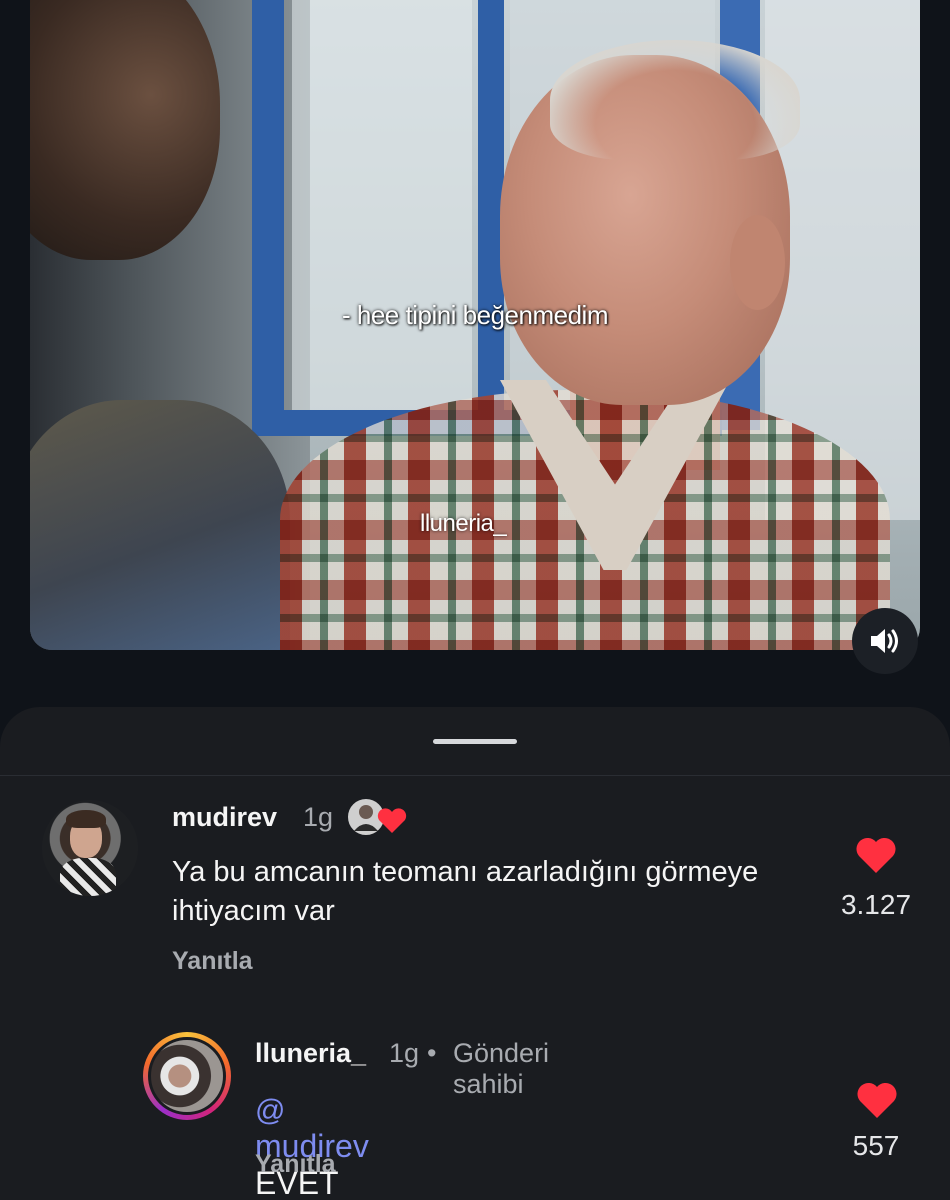 The image size is (950, 1200). I want to click on video-watermark: lluneria_, so click(463, 523).